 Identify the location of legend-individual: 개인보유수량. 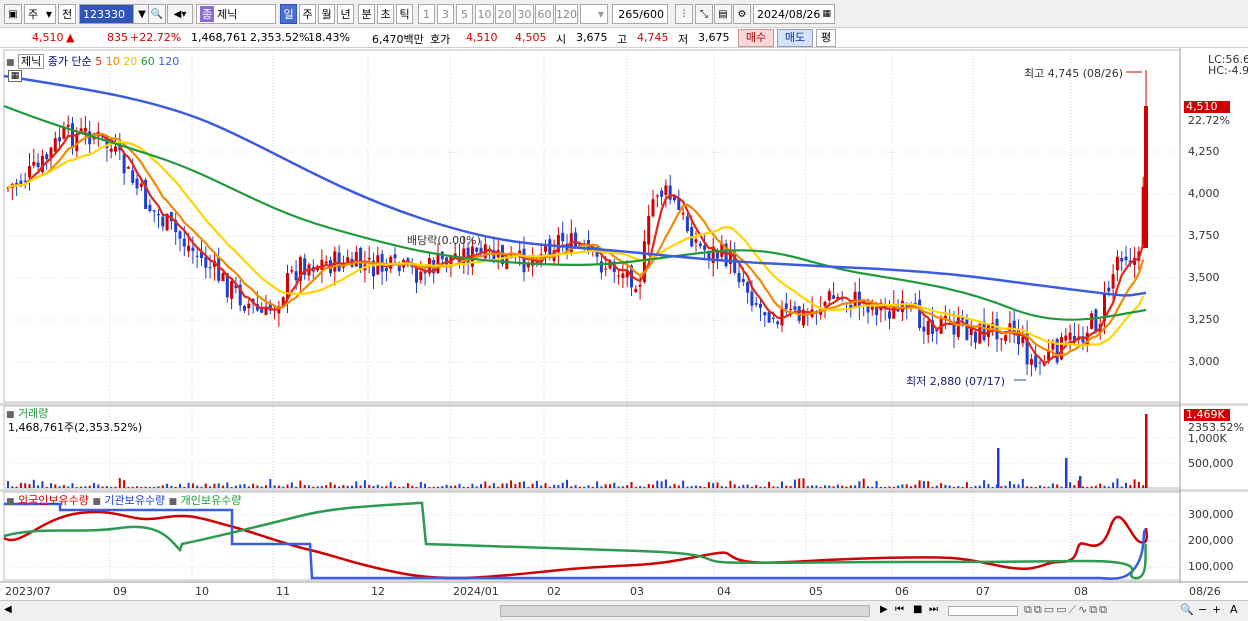
(211, 500).